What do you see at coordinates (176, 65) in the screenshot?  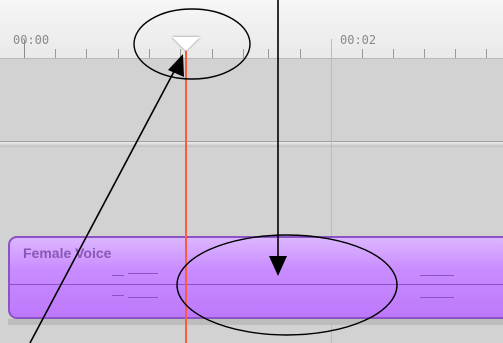 I see `arrow-diagonal-head` at bounding box center [176, 65].